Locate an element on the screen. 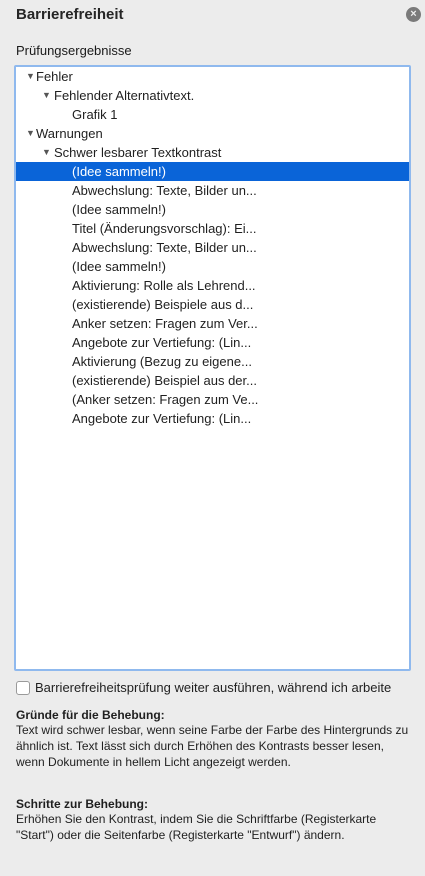  results-label: Prüfungsergebnisse is located at coordinates (74, 50).